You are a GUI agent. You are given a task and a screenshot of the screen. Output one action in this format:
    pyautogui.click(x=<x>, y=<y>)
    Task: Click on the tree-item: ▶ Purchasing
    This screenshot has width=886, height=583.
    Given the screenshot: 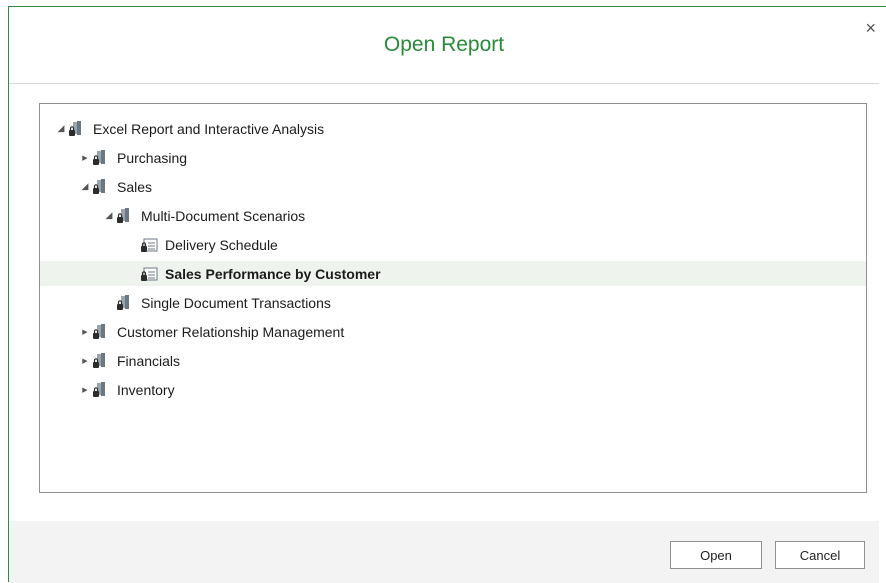 What is the action you would take?
    pyautogui.click(x=453, y=157)
    